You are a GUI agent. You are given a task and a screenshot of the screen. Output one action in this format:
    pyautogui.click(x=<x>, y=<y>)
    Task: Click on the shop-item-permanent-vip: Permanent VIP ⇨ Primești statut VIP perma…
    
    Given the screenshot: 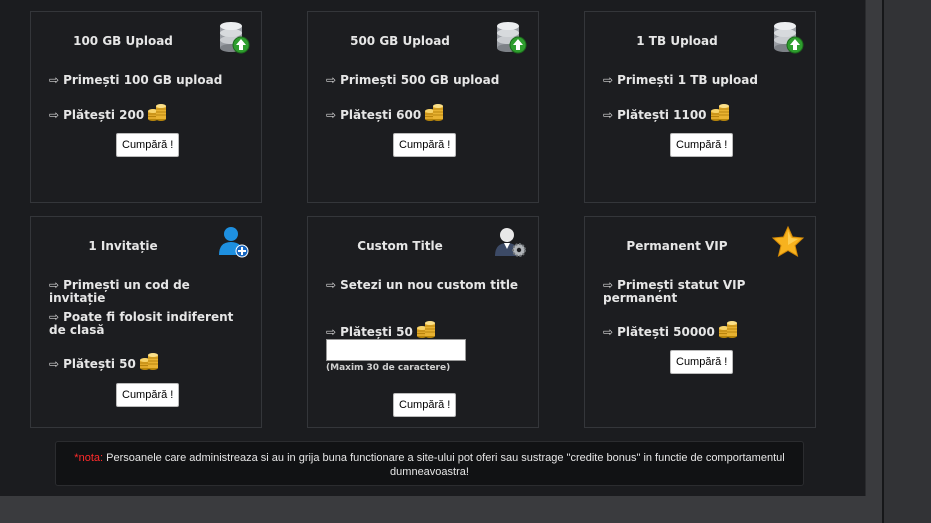 What is the action you would take?
    pyautogui.click(x=700, y=322)
    